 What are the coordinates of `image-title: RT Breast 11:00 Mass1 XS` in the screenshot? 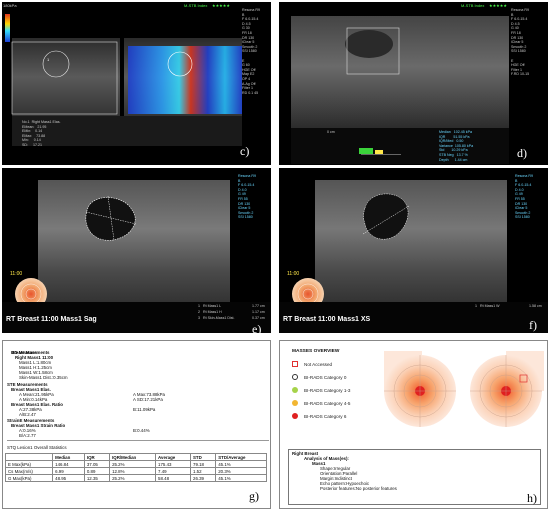 It's located at (327, 319).